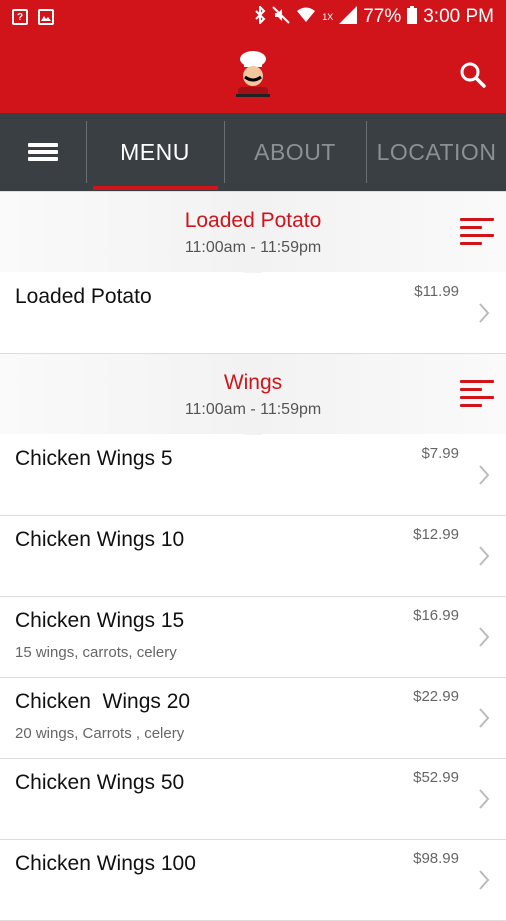 Image resolution: width=506 pixels, height=921 pixels. Describe the element at coordinates (436, 615) in the screenshot. I see `item-price: $16.99` at that location.